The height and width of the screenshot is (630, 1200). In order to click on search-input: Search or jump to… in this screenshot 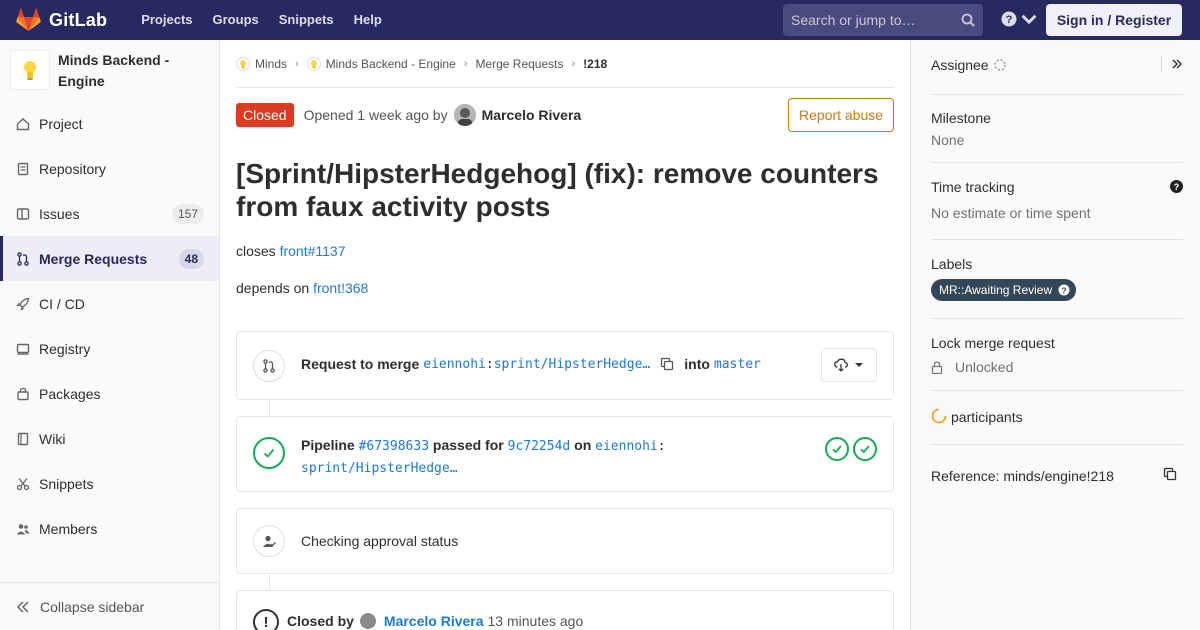, I will do `click(883, 20)`.